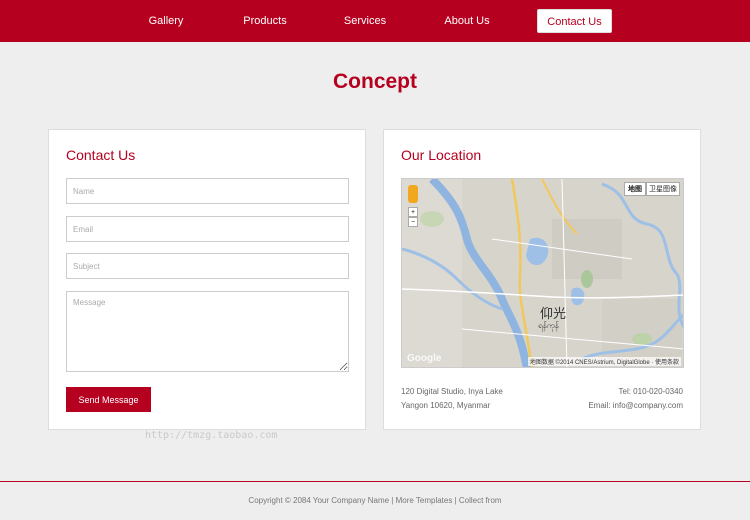 The image size is (750, 520). I want to click on name-field, so click(207, 191).